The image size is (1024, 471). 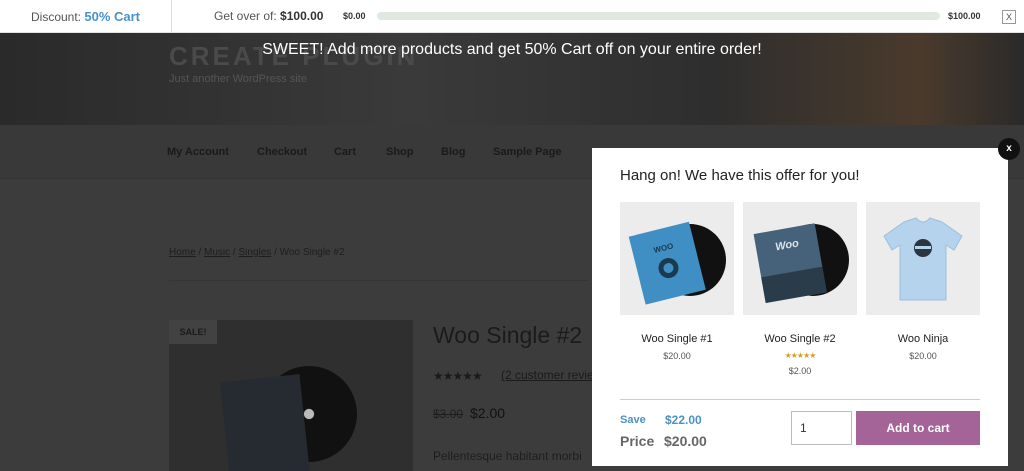 What do you see at coordinates (56, 17) in the screenshot?
I see `discount-label: Discount:` at bounding box center [56, 17].